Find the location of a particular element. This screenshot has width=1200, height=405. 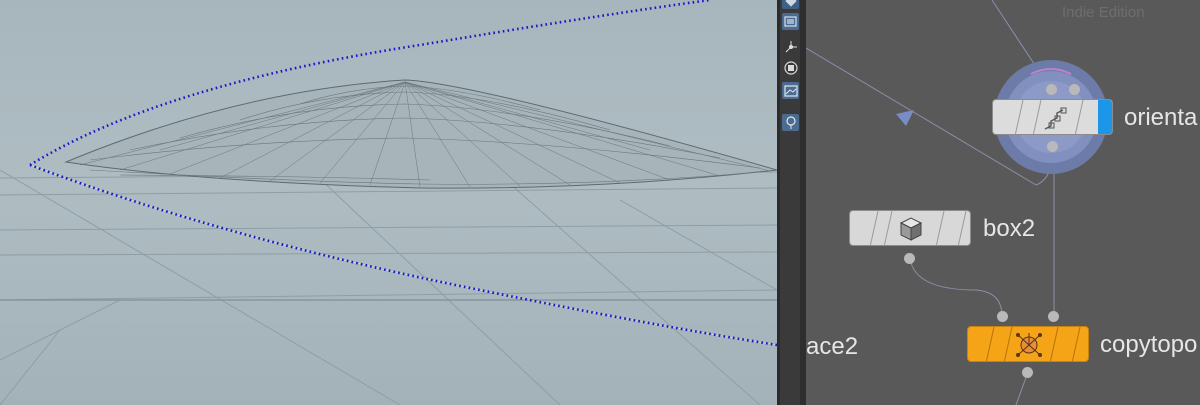

orient-curve-icon is located at coordinates (1055, 118).